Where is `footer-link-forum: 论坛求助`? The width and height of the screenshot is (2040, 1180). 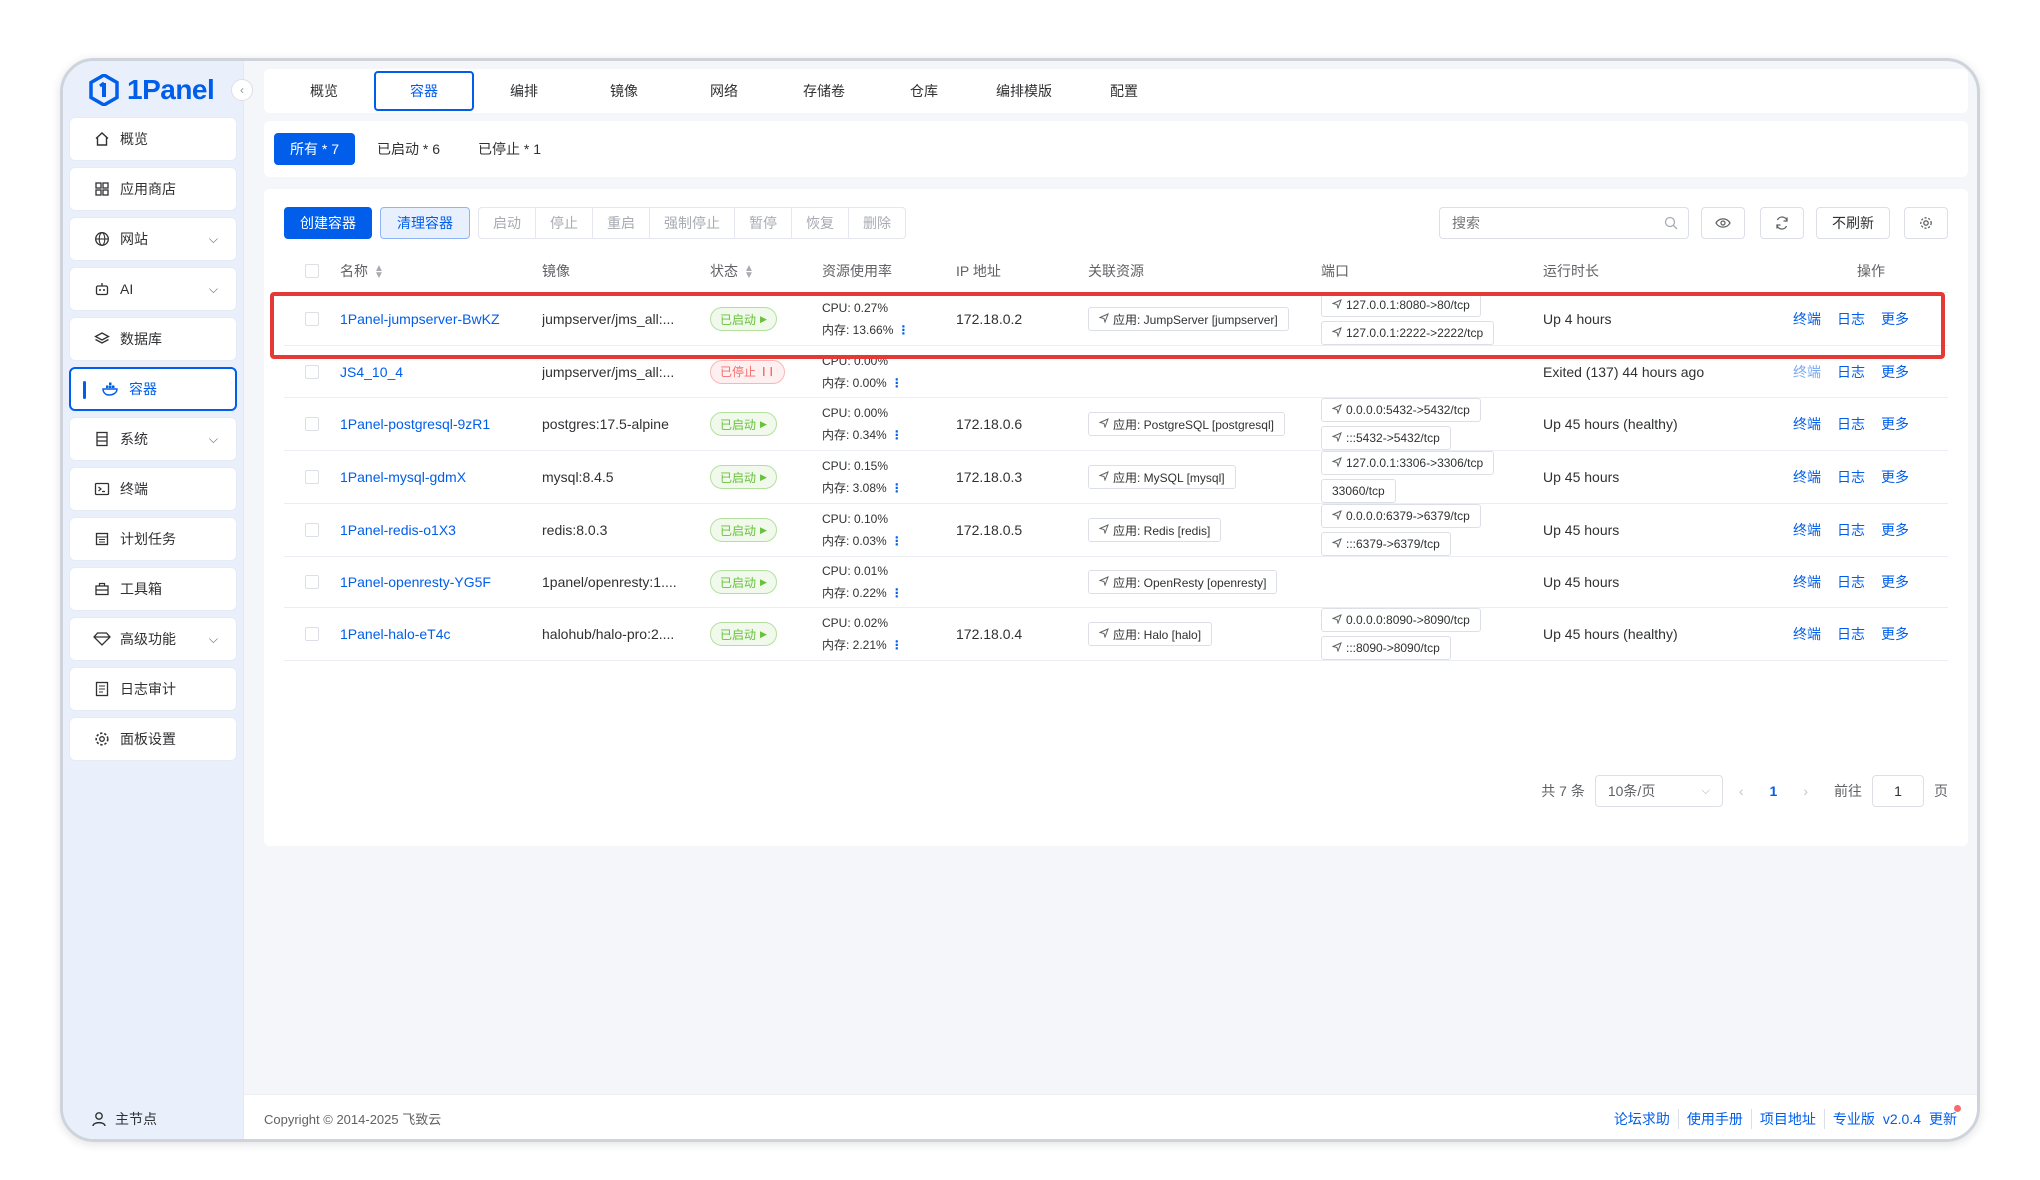
footer-link-forum: 论坛求助 is located at coordinates (1642, 1118).